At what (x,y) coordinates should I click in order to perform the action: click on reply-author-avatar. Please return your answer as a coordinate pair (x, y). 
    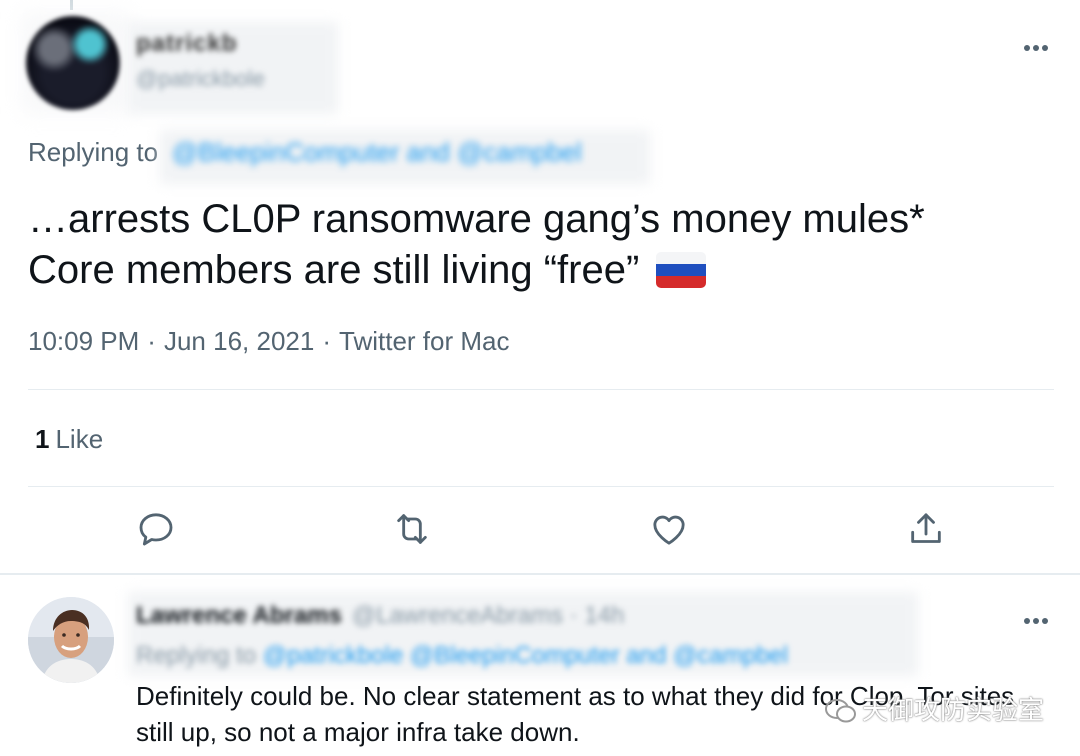
    Looking at the image, I should click on (71, 640).